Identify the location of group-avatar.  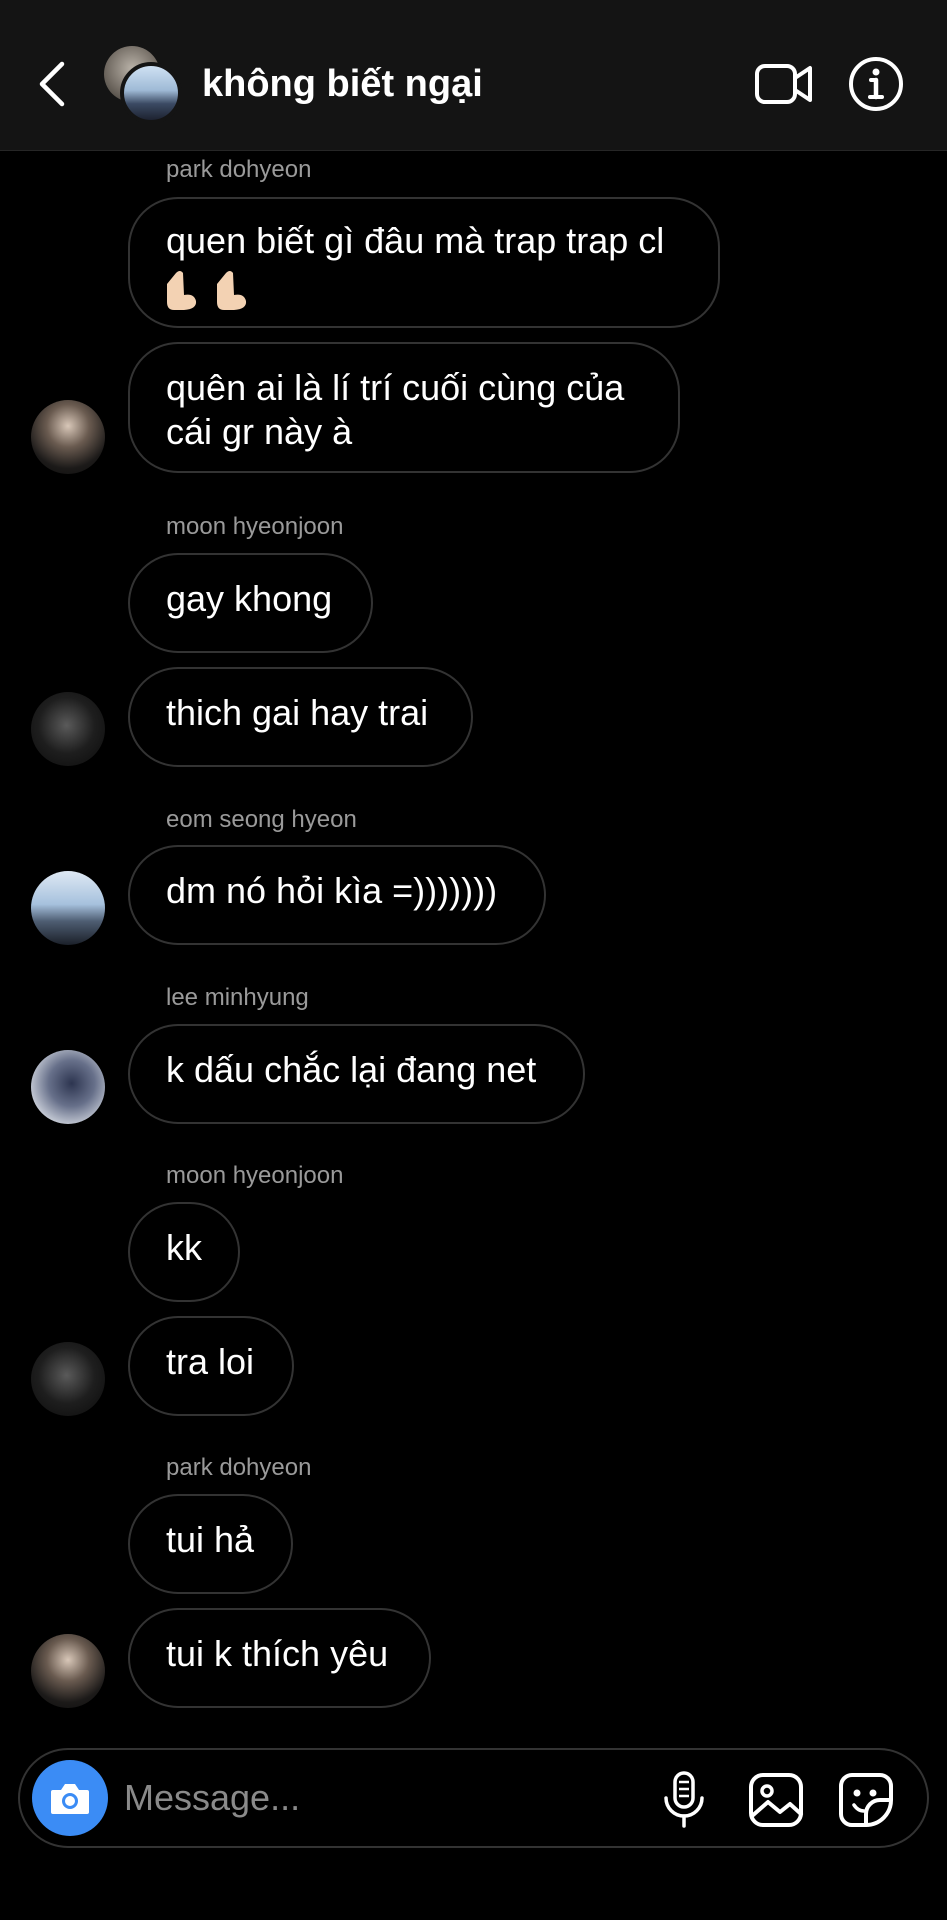
(143, 85).